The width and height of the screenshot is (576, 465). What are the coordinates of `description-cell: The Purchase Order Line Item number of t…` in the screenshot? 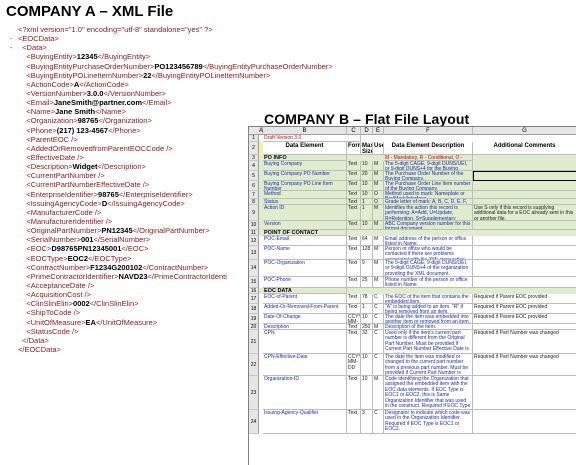 It's located at (428, 186).